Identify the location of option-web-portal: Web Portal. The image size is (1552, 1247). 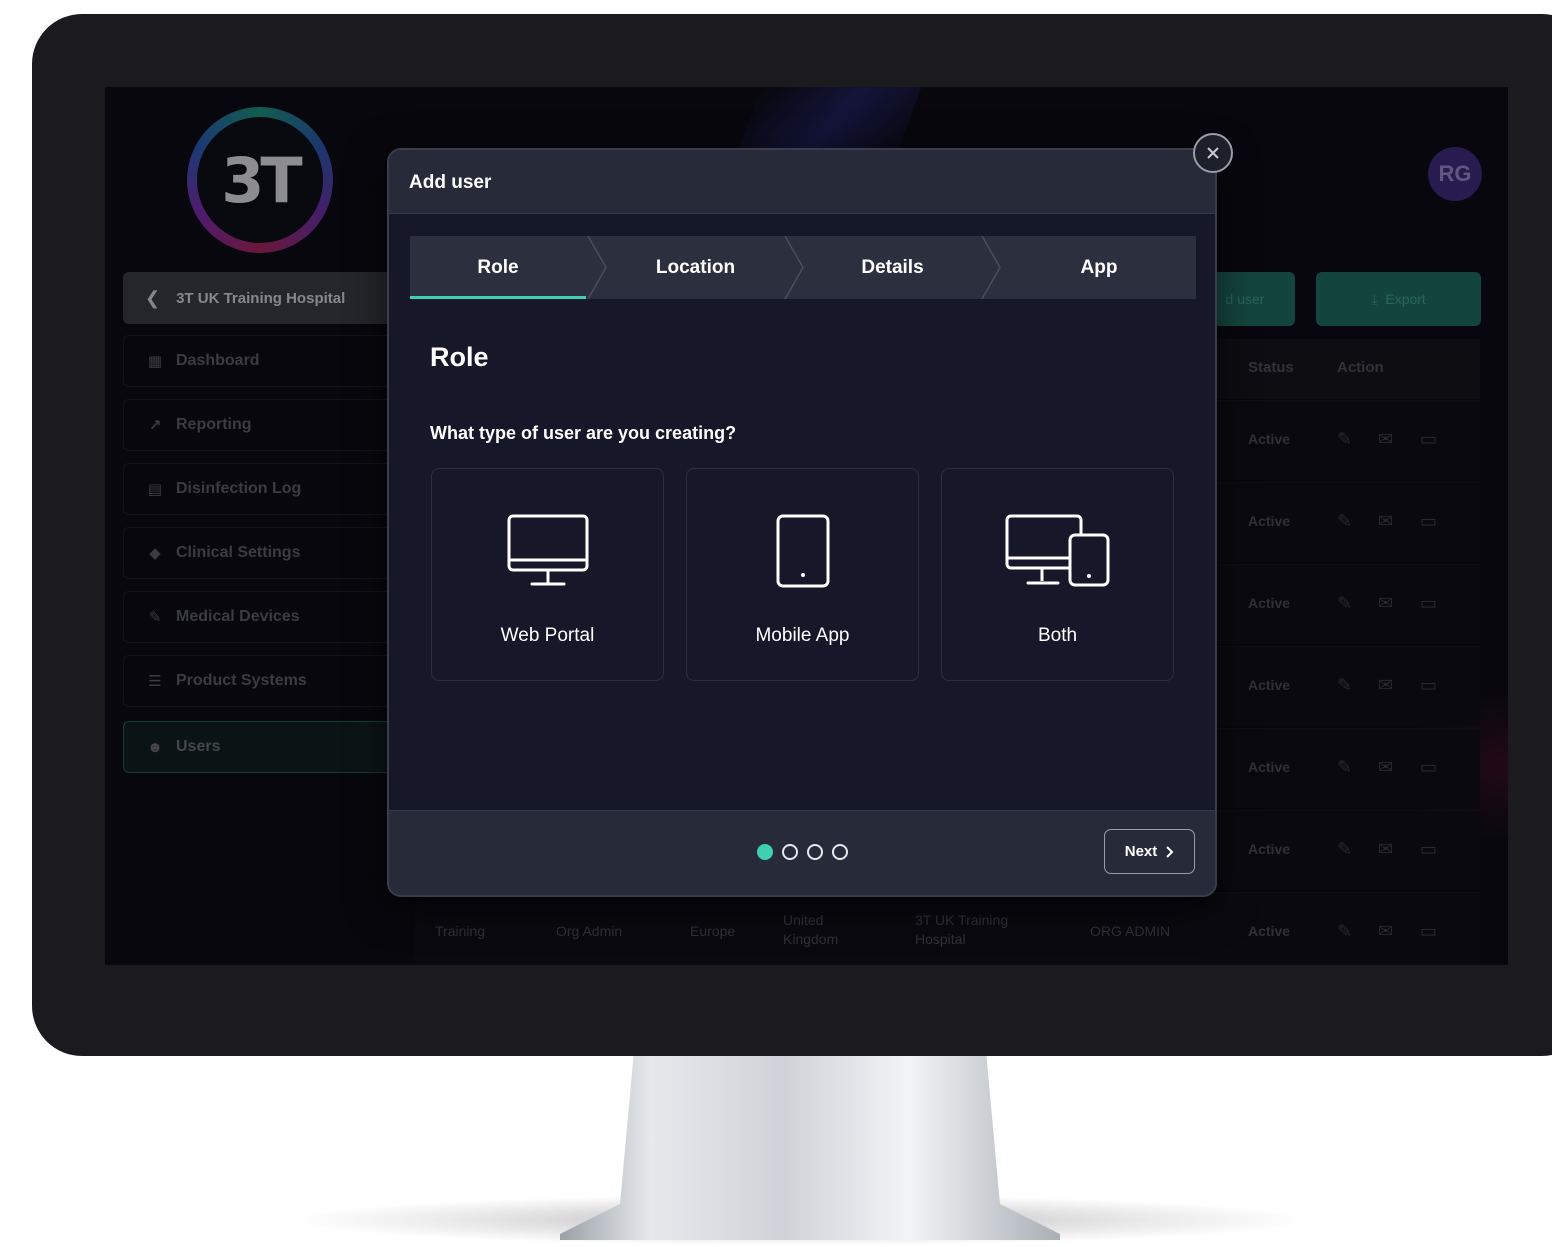
(547, 574).